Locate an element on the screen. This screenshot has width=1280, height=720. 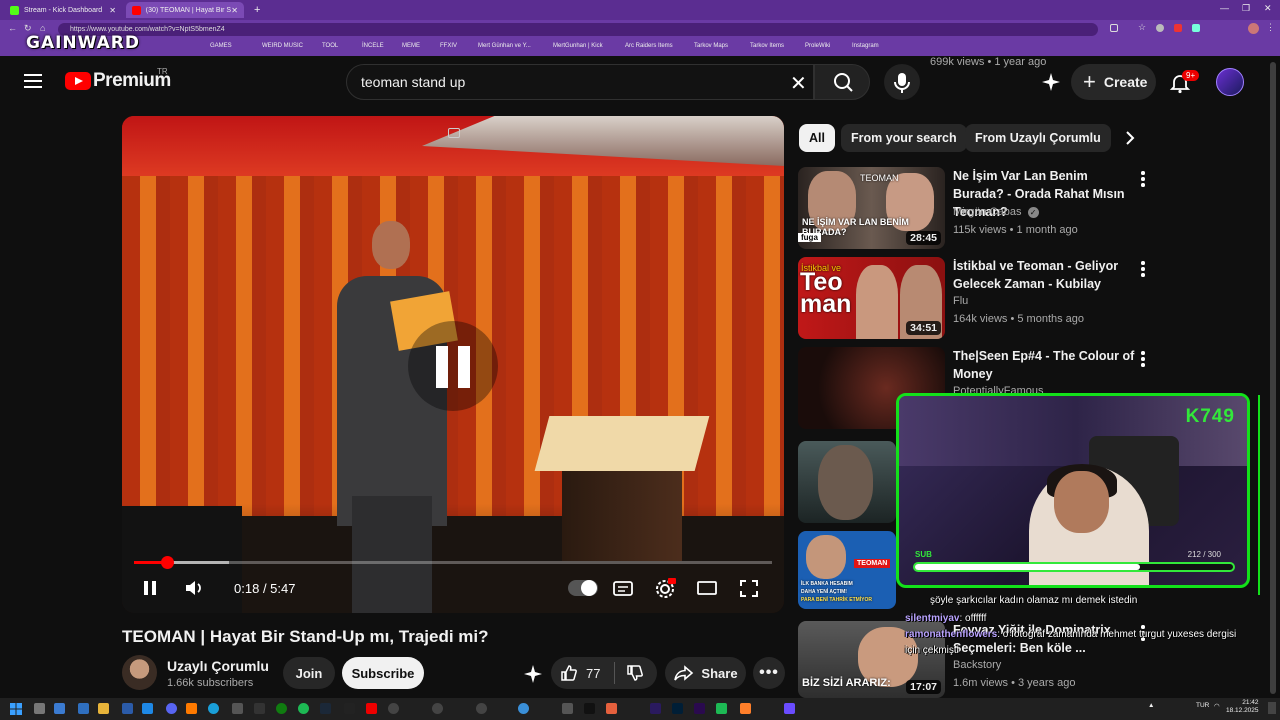
menu-icon is located at coordinates (33, 81).